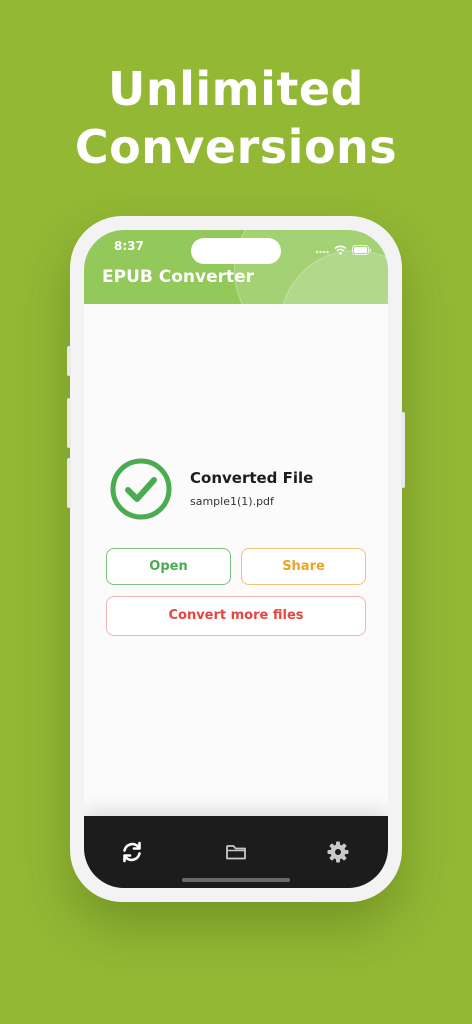  I want to click on open-button: Open, so click(168, 566).